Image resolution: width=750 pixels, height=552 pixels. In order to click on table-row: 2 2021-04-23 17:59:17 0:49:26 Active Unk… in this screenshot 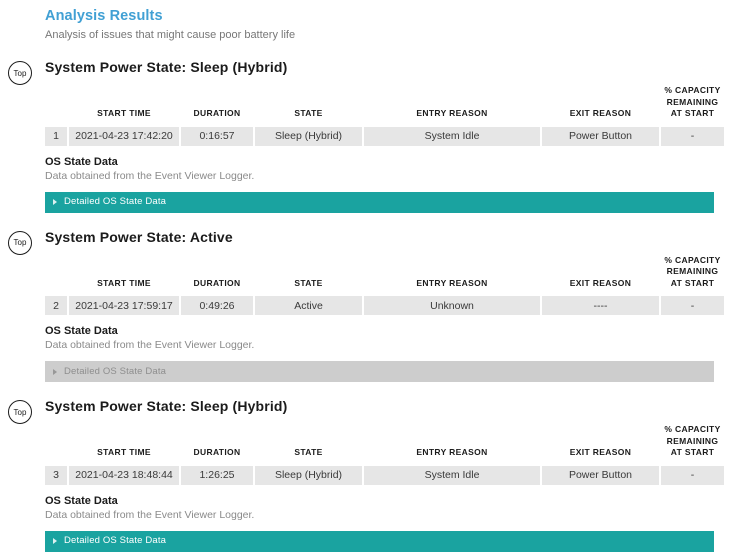, I will do `click(384, 305)`.